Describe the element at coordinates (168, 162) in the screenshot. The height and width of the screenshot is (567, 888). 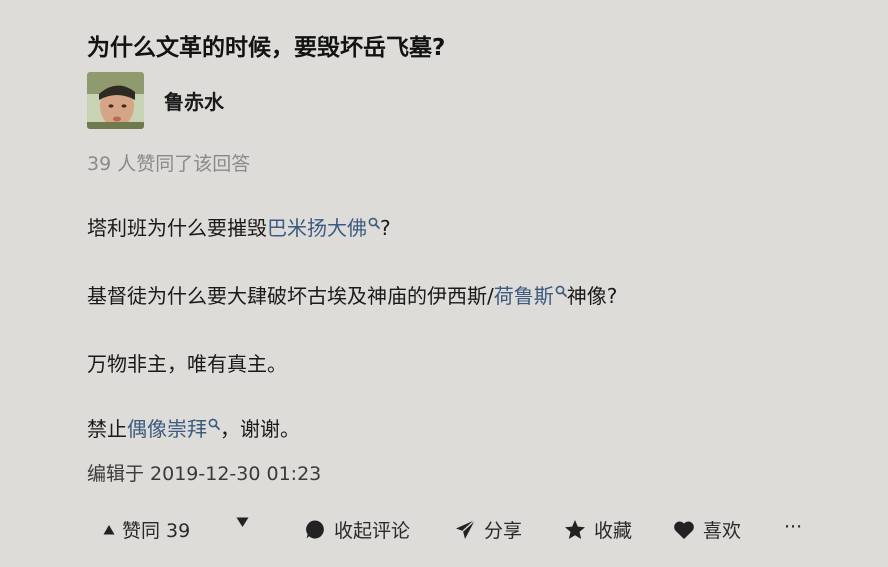
I see `voters-count: 39 人赞同了该回答` at that location.